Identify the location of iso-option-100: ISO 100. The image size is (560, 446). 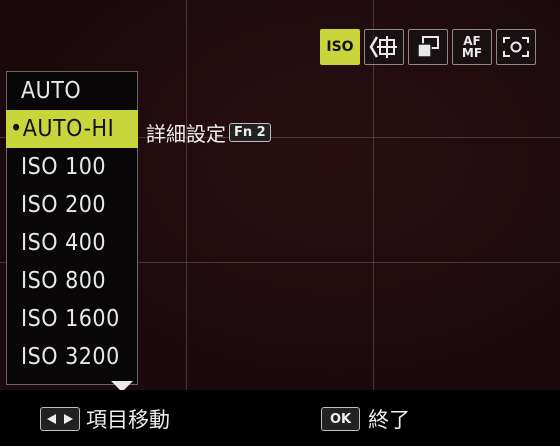
(72, 167).